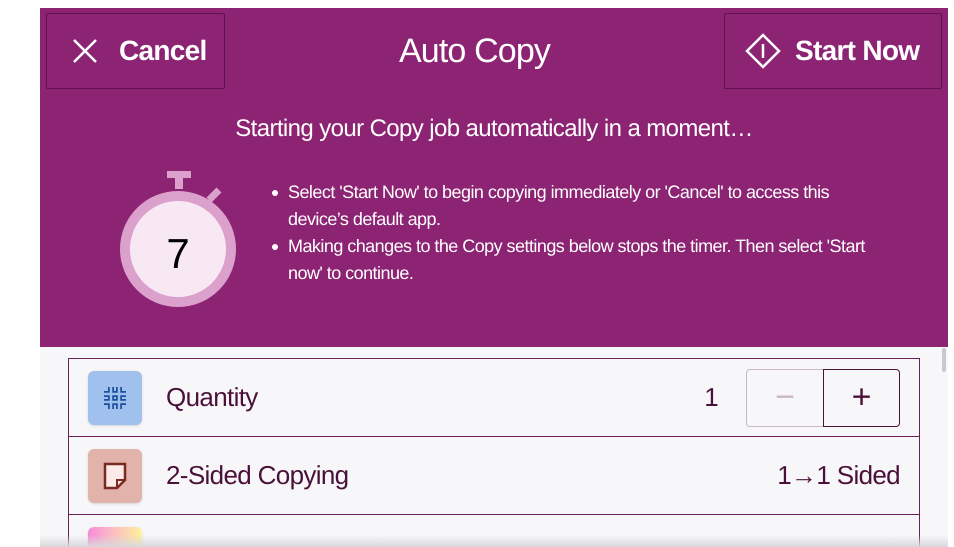 The width and height of the screenshot is (954, 547). I want to click on countdown-number: 7, so click(178, 254).